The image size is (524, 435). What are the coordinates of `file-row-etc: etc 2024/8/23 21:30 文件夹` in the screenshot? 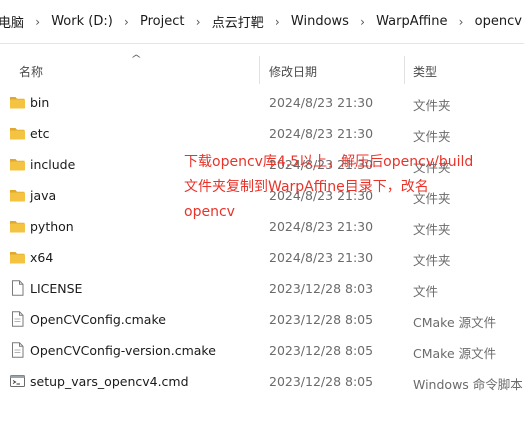 It's located at (262, 133).